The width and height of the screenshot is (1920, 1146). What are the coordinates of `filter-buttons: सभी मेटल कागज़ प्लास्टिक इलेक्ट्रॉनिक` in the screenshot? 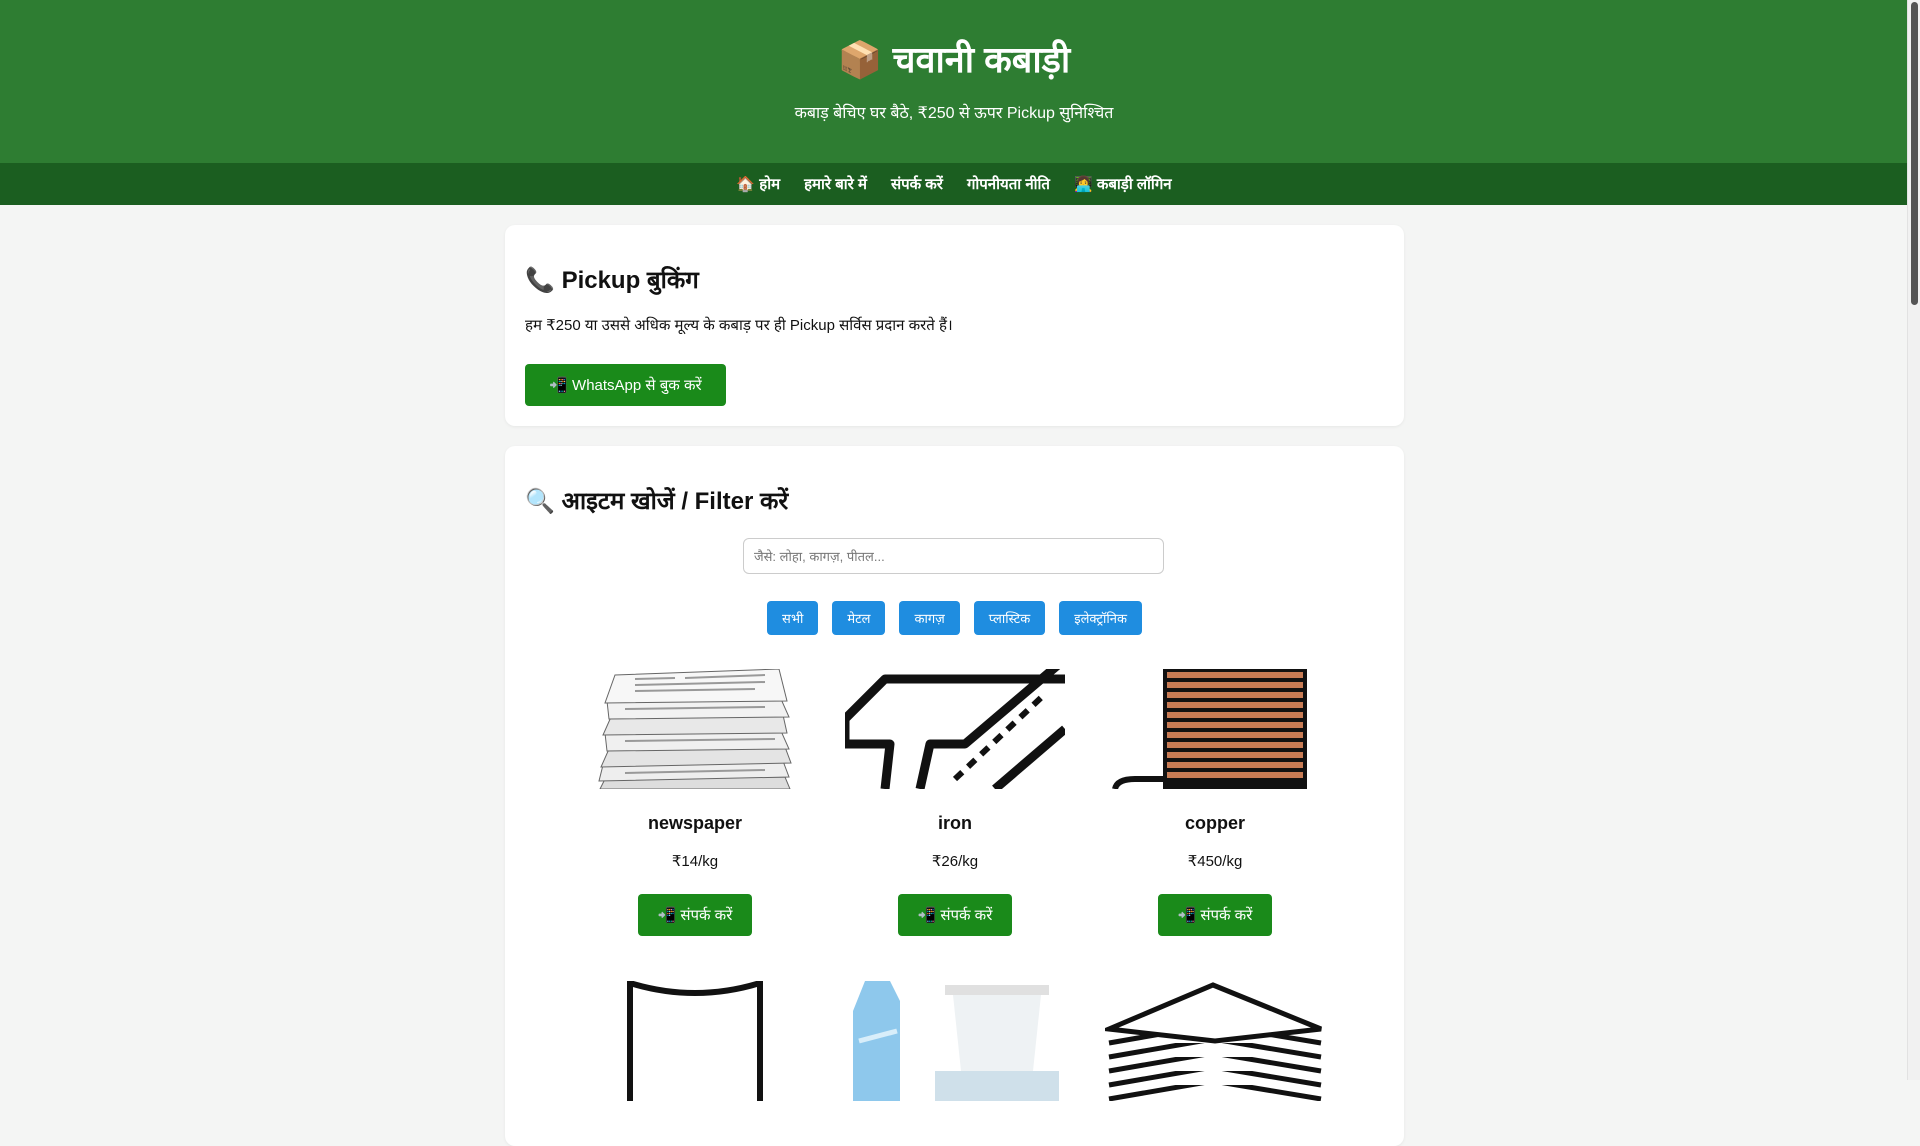 It's located at (954, 618).